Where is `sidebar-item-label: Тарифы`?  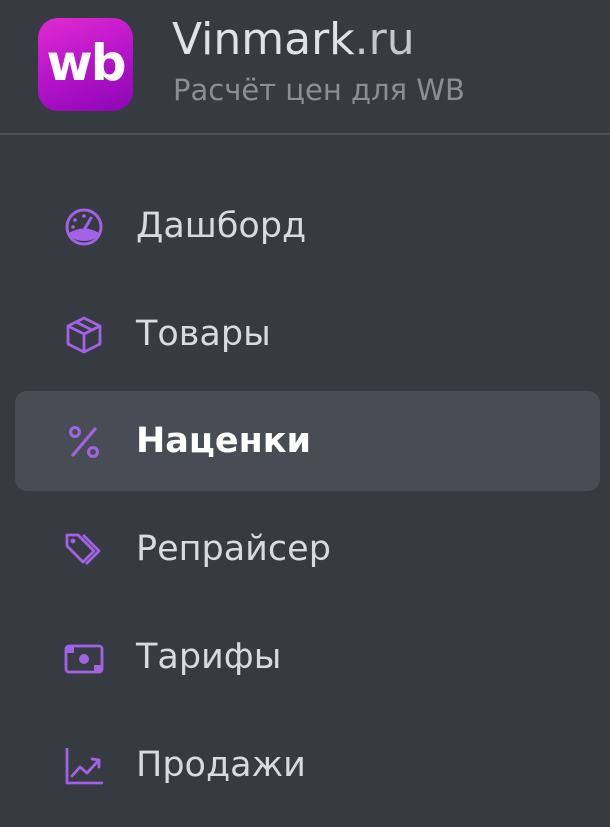 sidebar-item-label: Тарифы is located at coordinates (209, 657).